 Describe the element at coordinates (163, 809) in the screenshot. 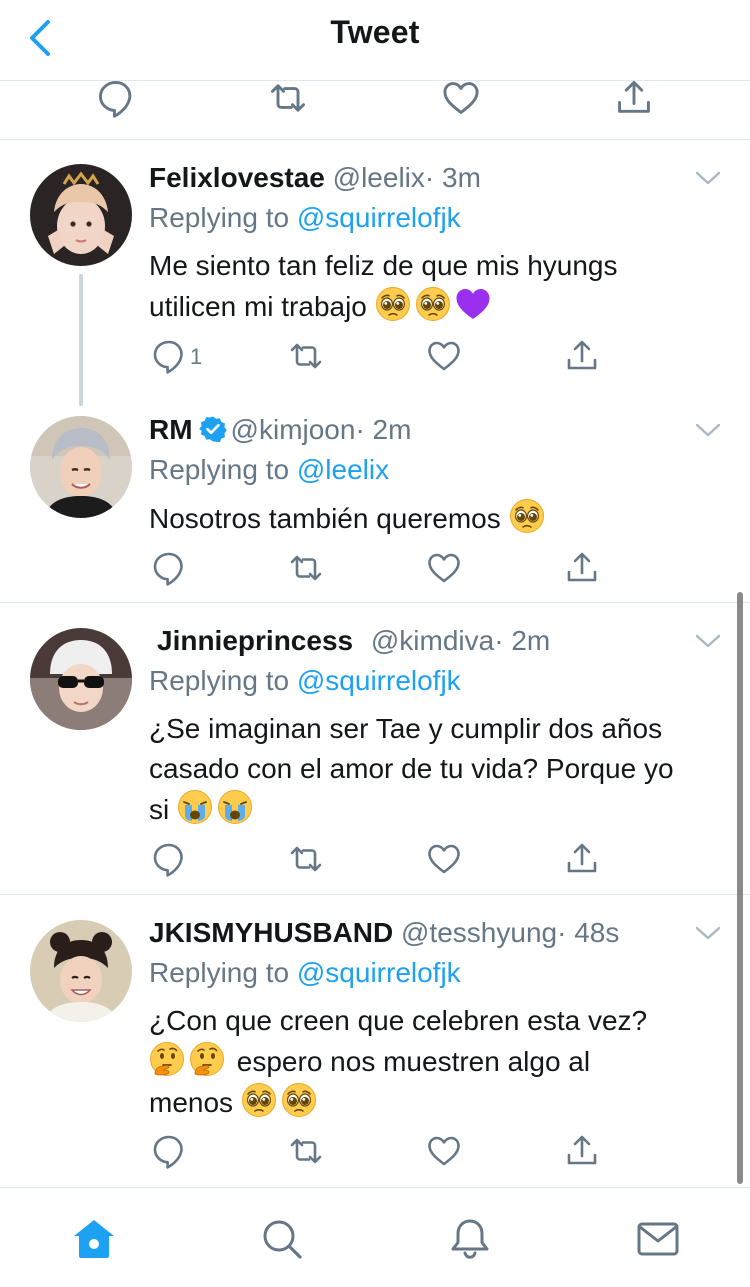

I see `tweet-text-segment: si` at that location.